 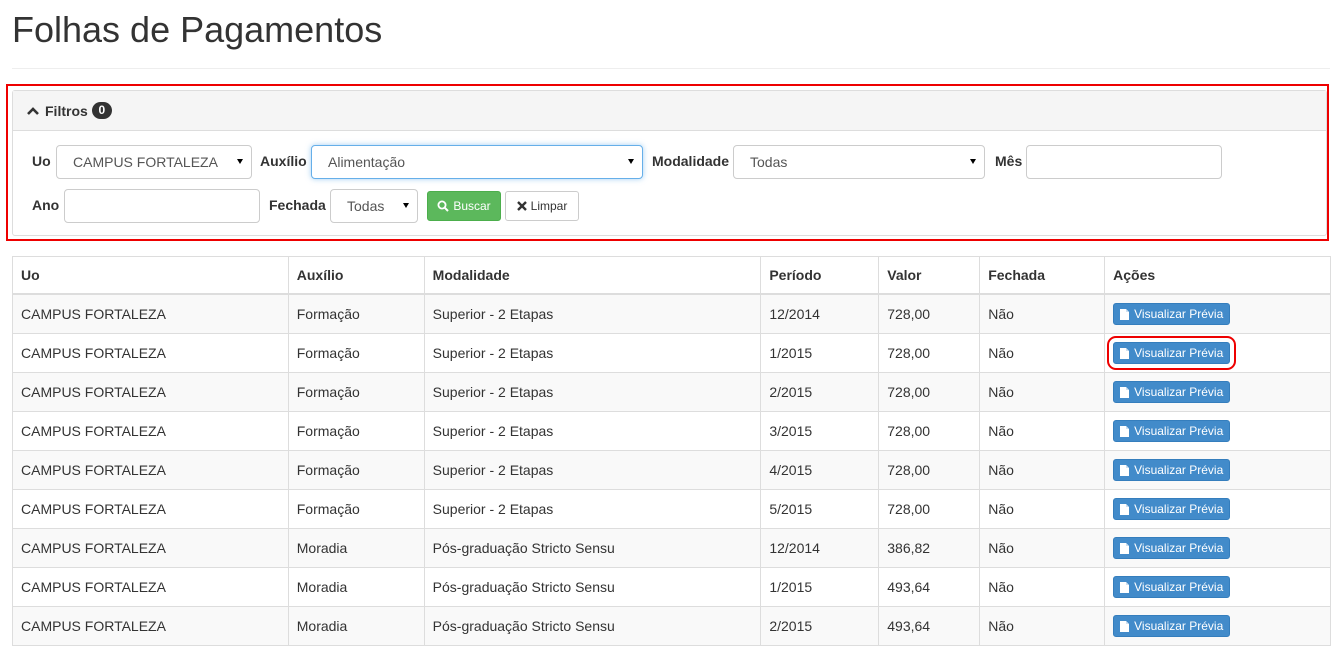 What do you see at coordinates (820, 548) in the screenshot?
I see `periodo-cell: 12/2014` at bounding box center [820, 548].